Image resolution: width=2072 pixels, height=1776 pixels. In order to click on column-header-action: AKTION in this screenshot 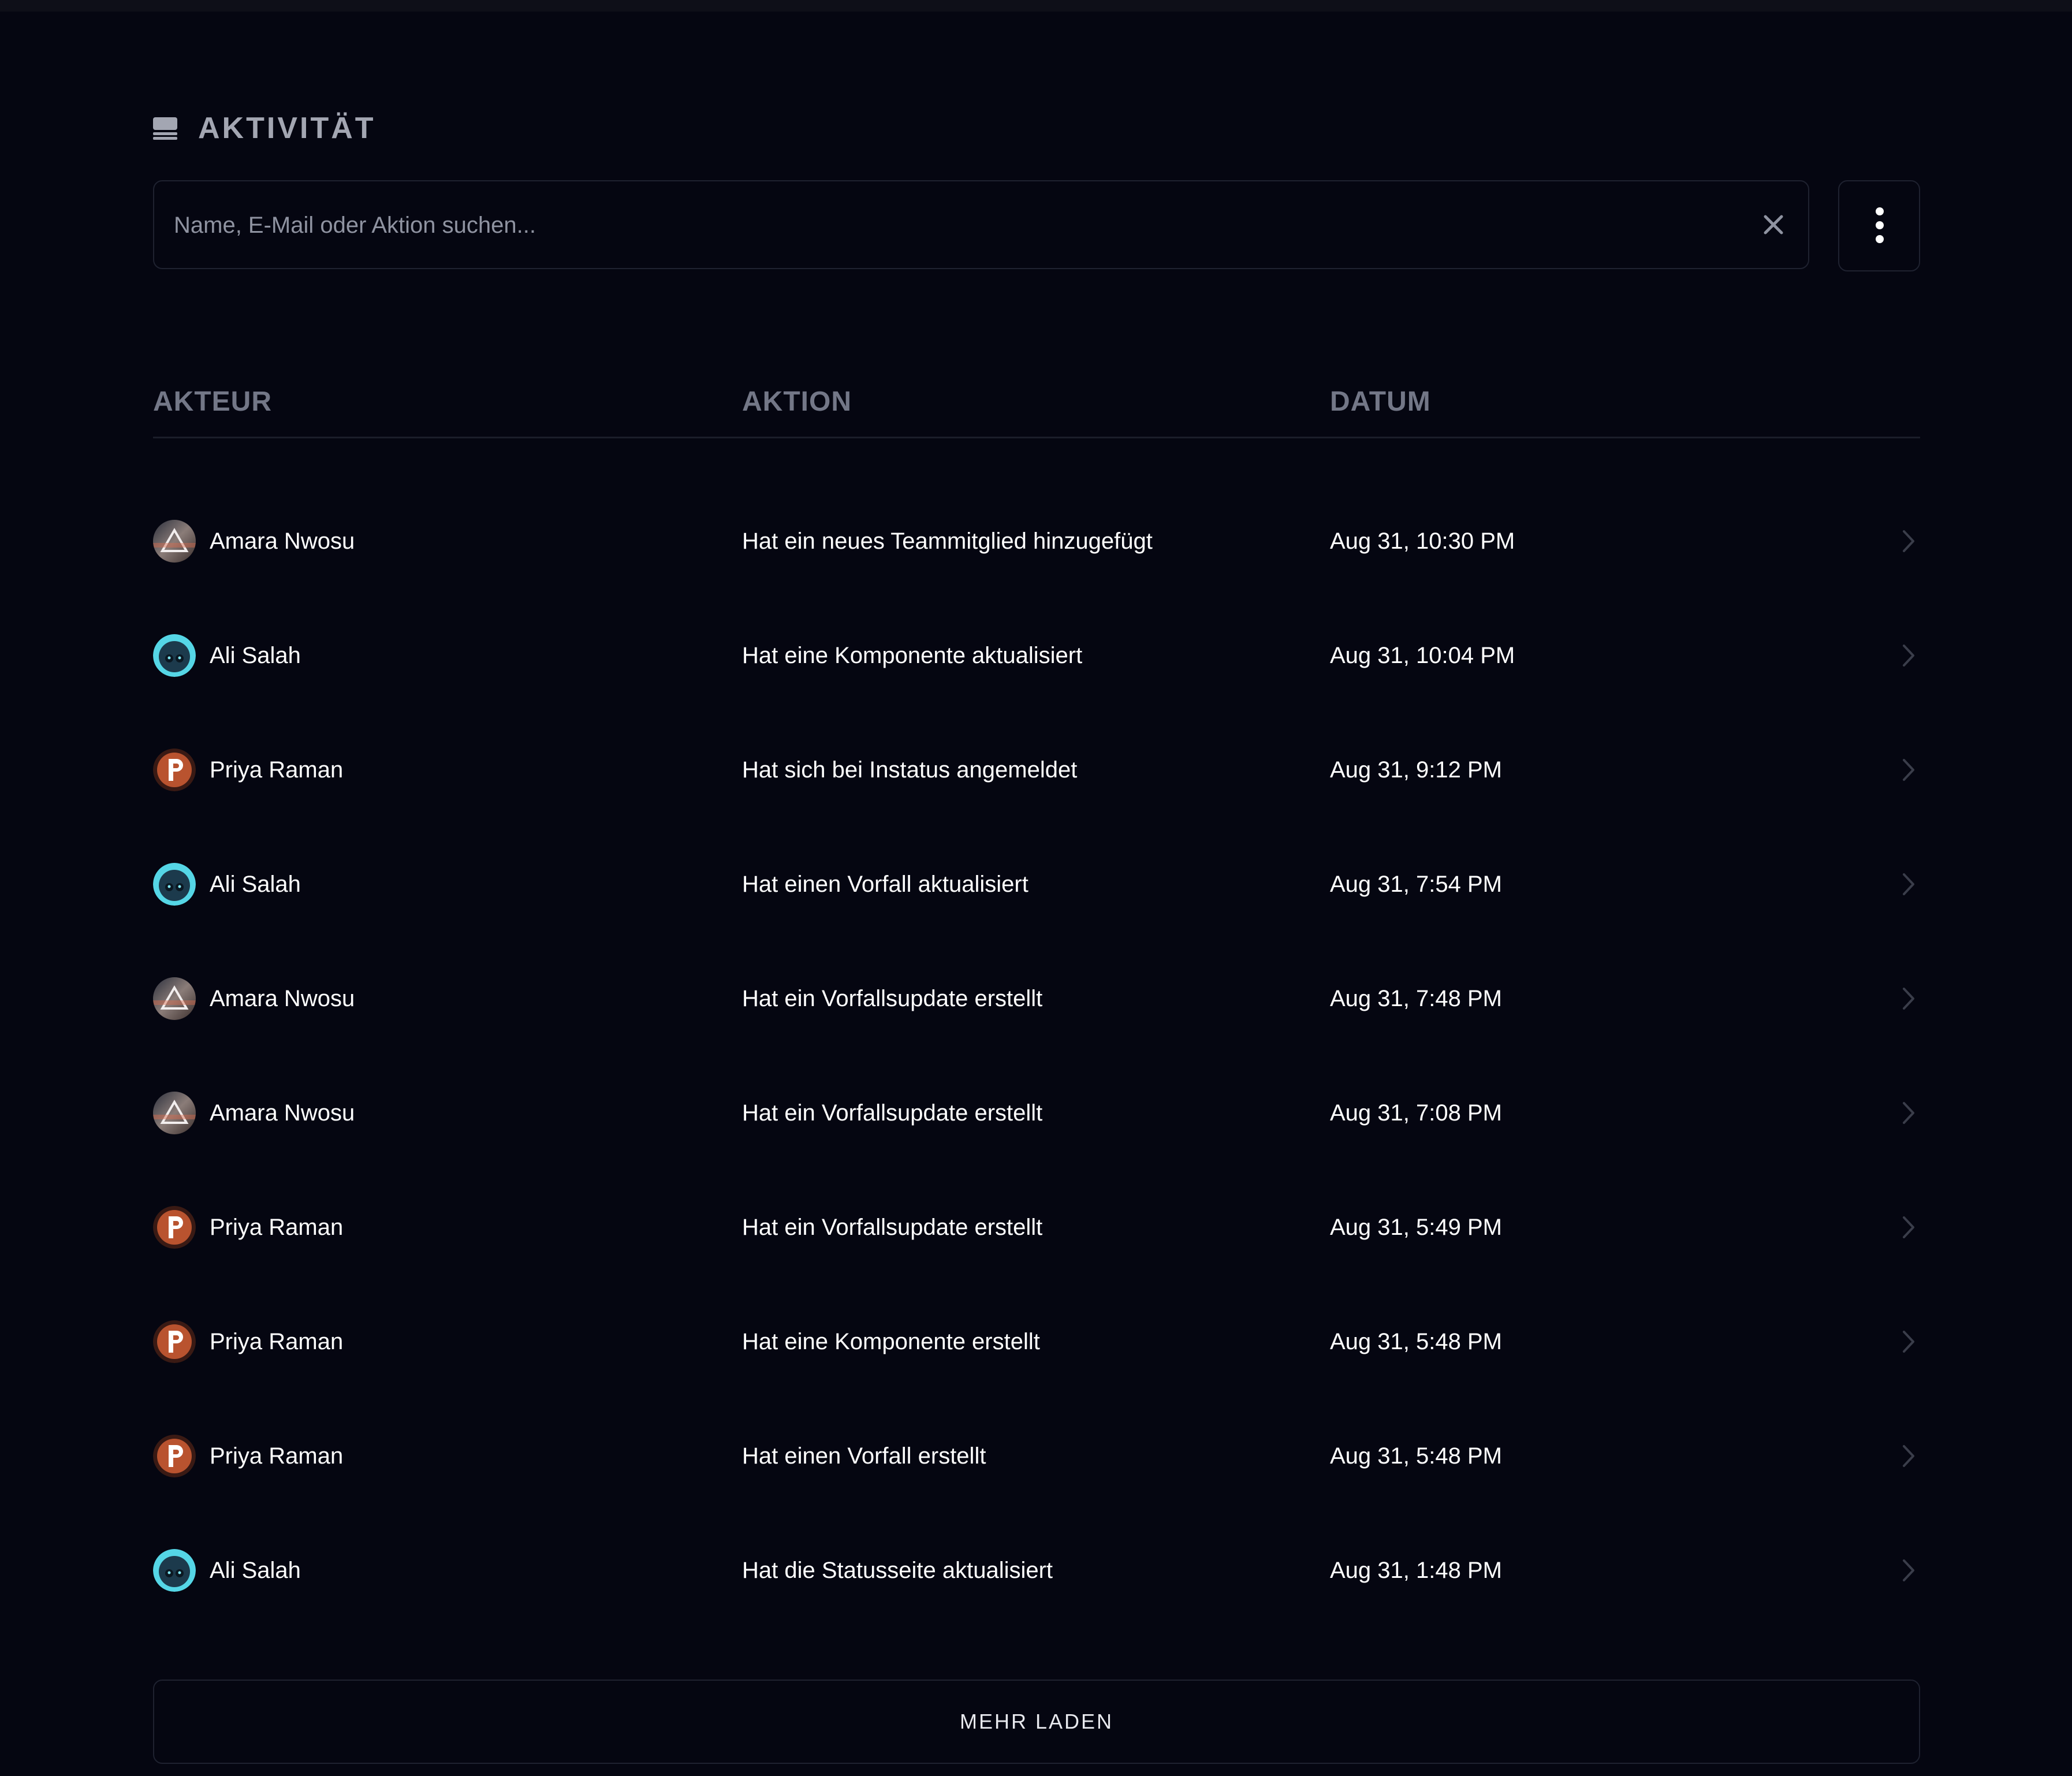, I will do `click(797, 401)`.